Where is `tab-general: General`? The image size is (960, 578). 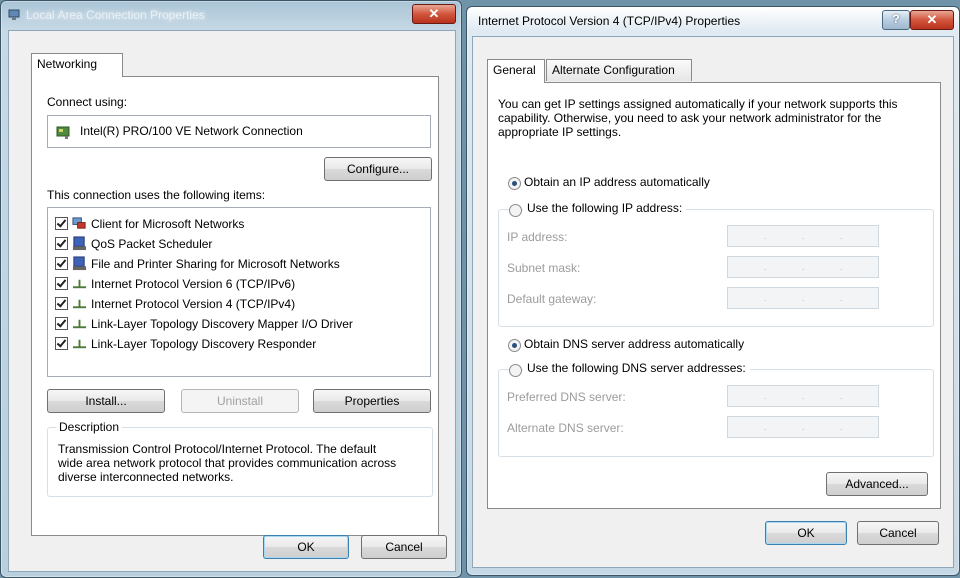 tab-general: General is located at coordinates (516, 71).